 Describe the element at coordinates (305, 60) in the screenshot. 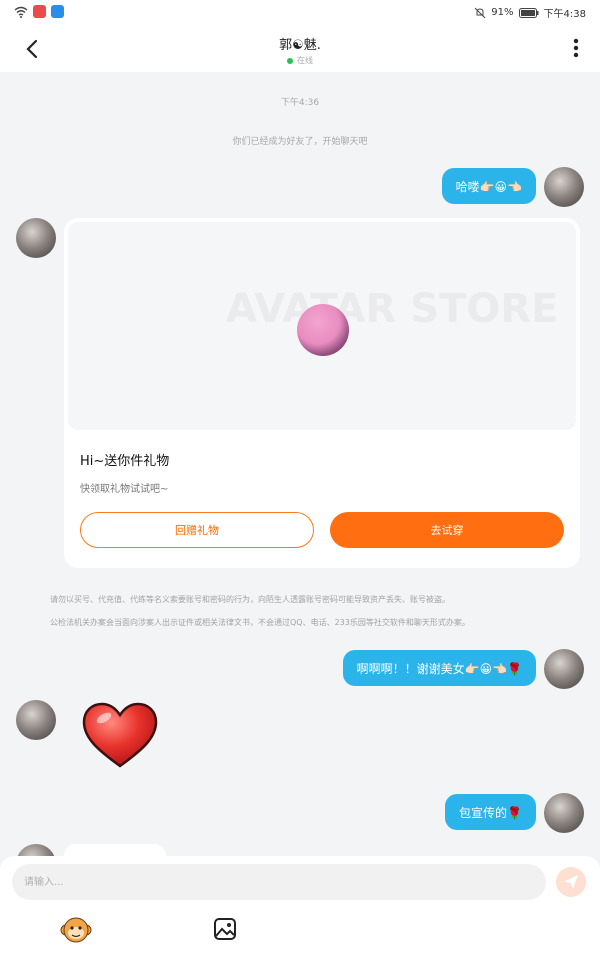

I see `online-label: 在线` at that location.